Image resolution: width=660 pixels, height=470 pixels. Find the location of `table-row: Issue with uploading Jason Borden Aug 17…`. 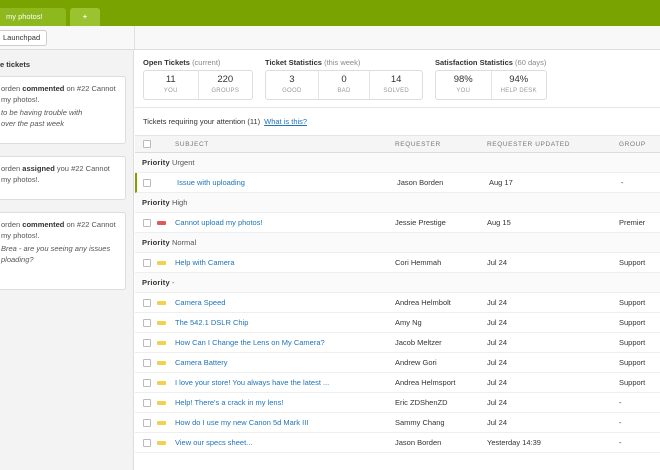

table-row: Issue with uploading Jason Borden Aug 17… is located at coordinates (397, 183).